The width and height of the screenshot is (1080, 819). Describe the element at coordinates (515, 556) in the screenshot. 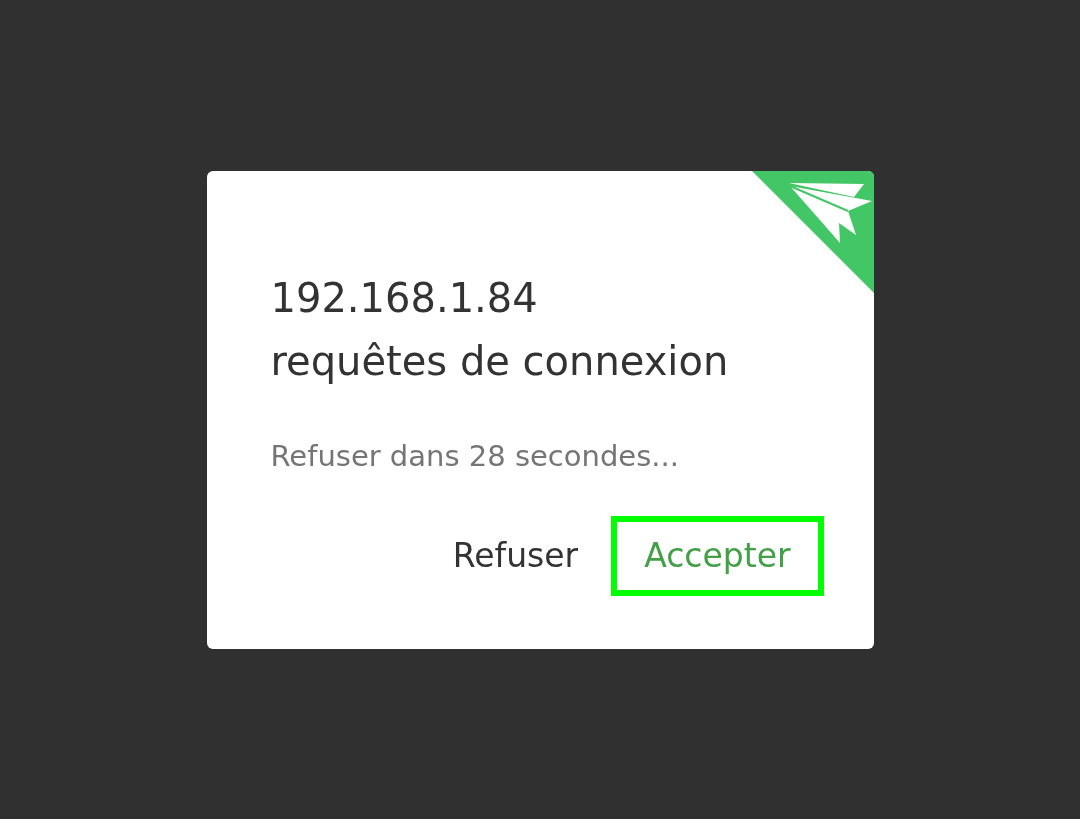

I see `decline-button: Refuser` at that location.